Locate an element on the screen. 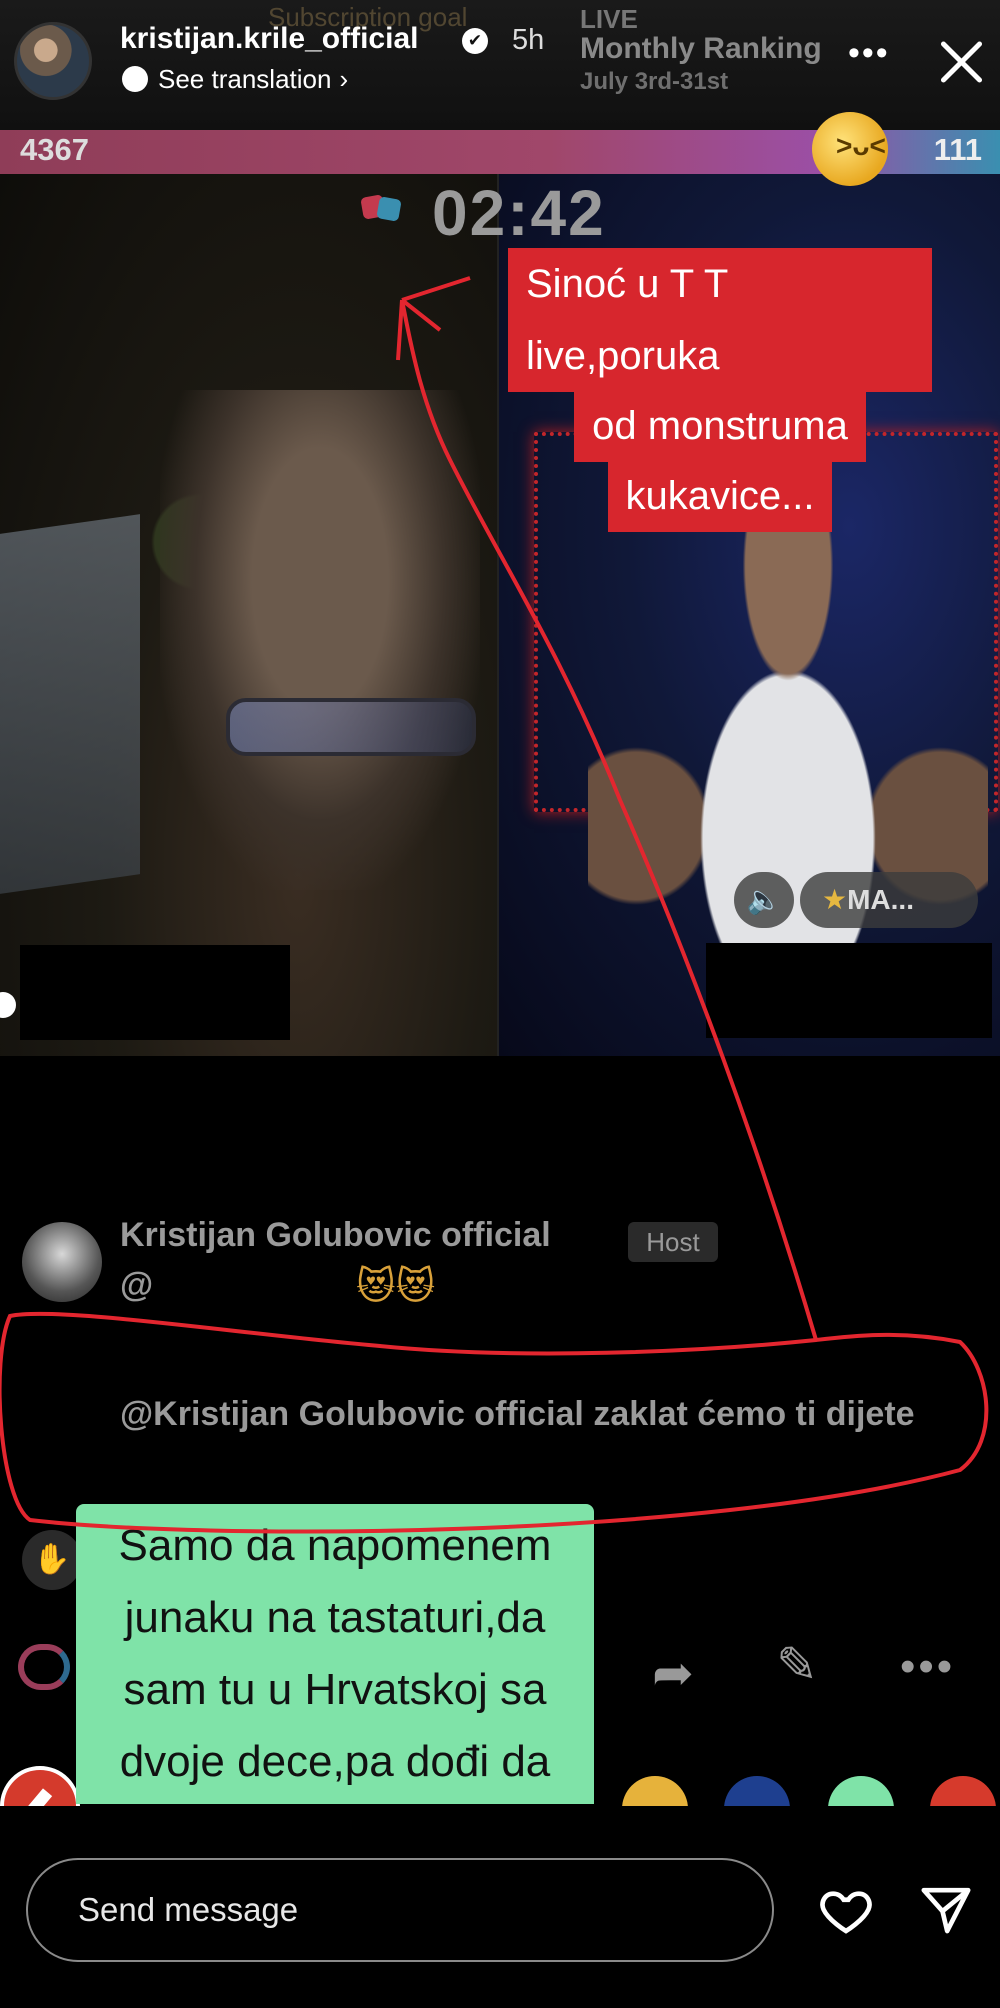  live-label: LIVE is located at coordinates (609, 19).